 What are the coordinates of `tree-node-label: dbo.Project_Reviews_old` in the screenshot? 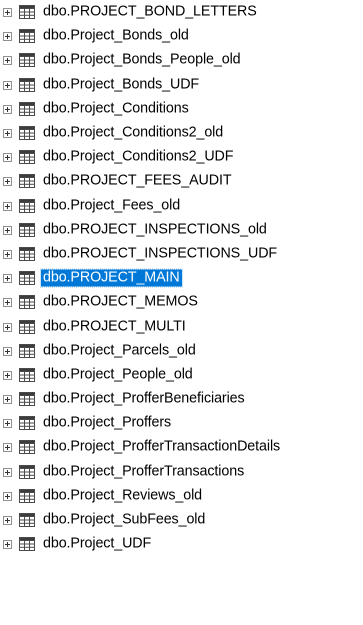 It's located at (123, 495).